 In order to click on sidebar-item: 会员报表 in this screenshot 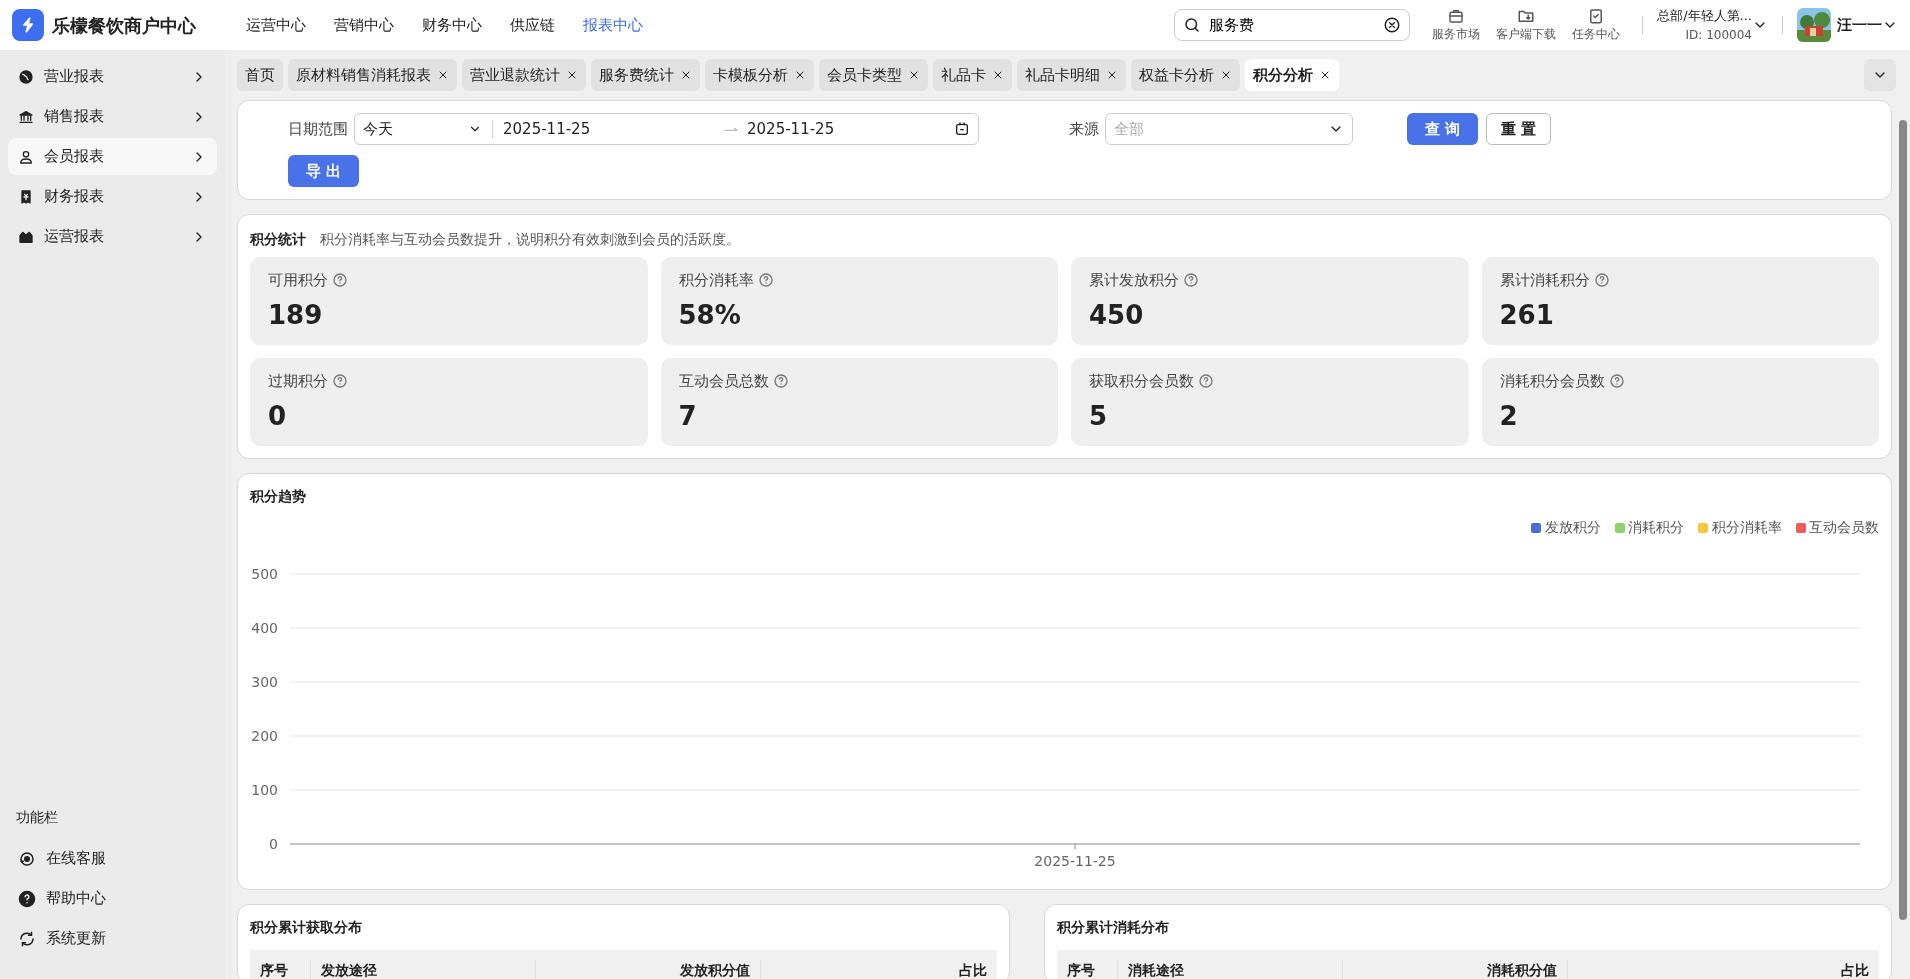, I will do `click(112, 156)`.